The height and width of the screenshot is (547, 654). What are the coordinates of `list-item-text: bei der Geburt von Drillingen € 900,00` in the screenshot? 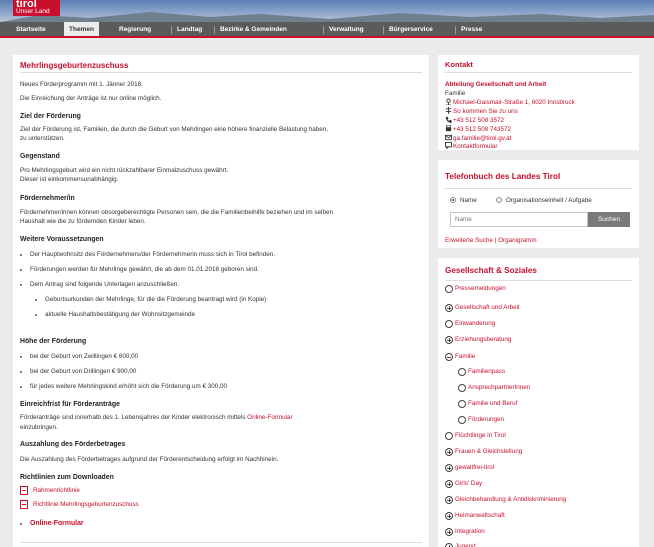 It's located at (83, 371).